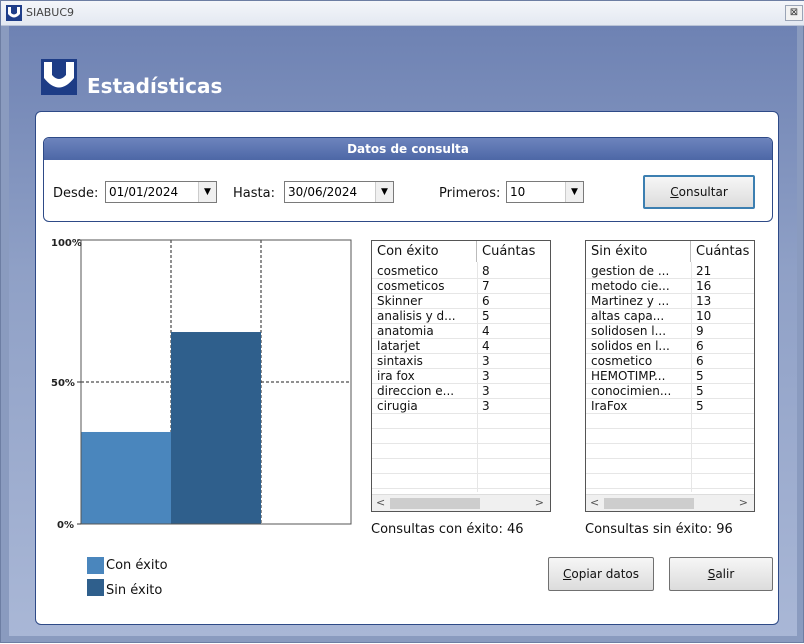 The image size is (804, 644). I want to click on legend-swatch-con-exito, so click(95, 565).